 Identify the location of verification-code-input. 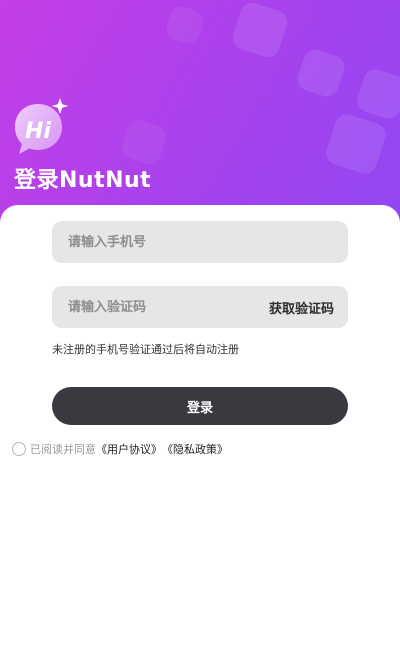
(167, 307).